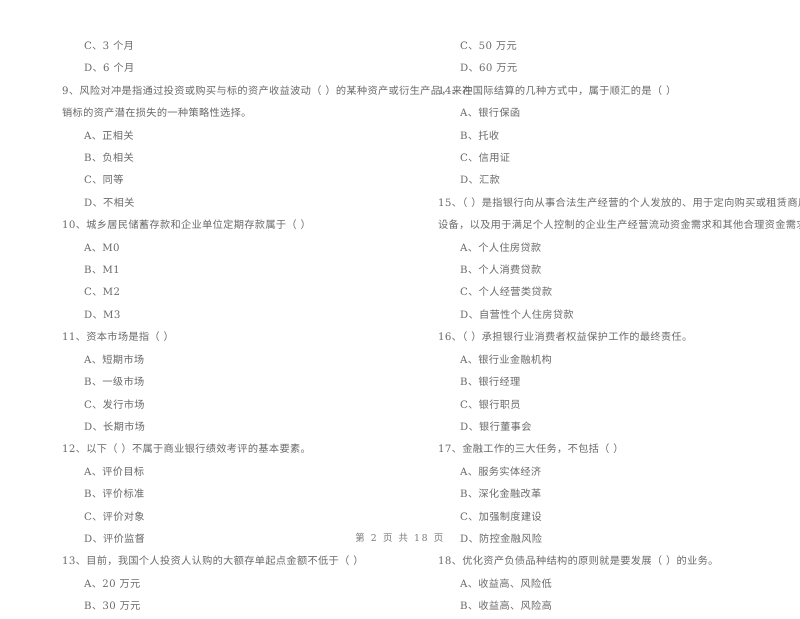 Image resolution: width=800 pixels, height=619 pixels. I want to click on answer-option: A、个人住房贷款, so click(501, 248).